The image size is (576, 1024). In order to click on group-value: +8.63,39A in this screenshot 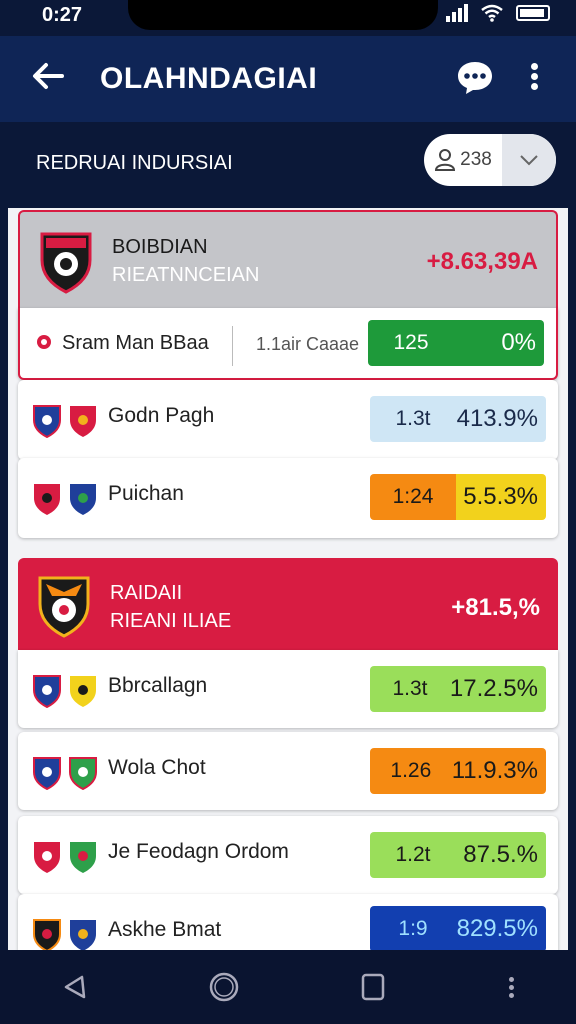, I will do `click(482, 261)`.